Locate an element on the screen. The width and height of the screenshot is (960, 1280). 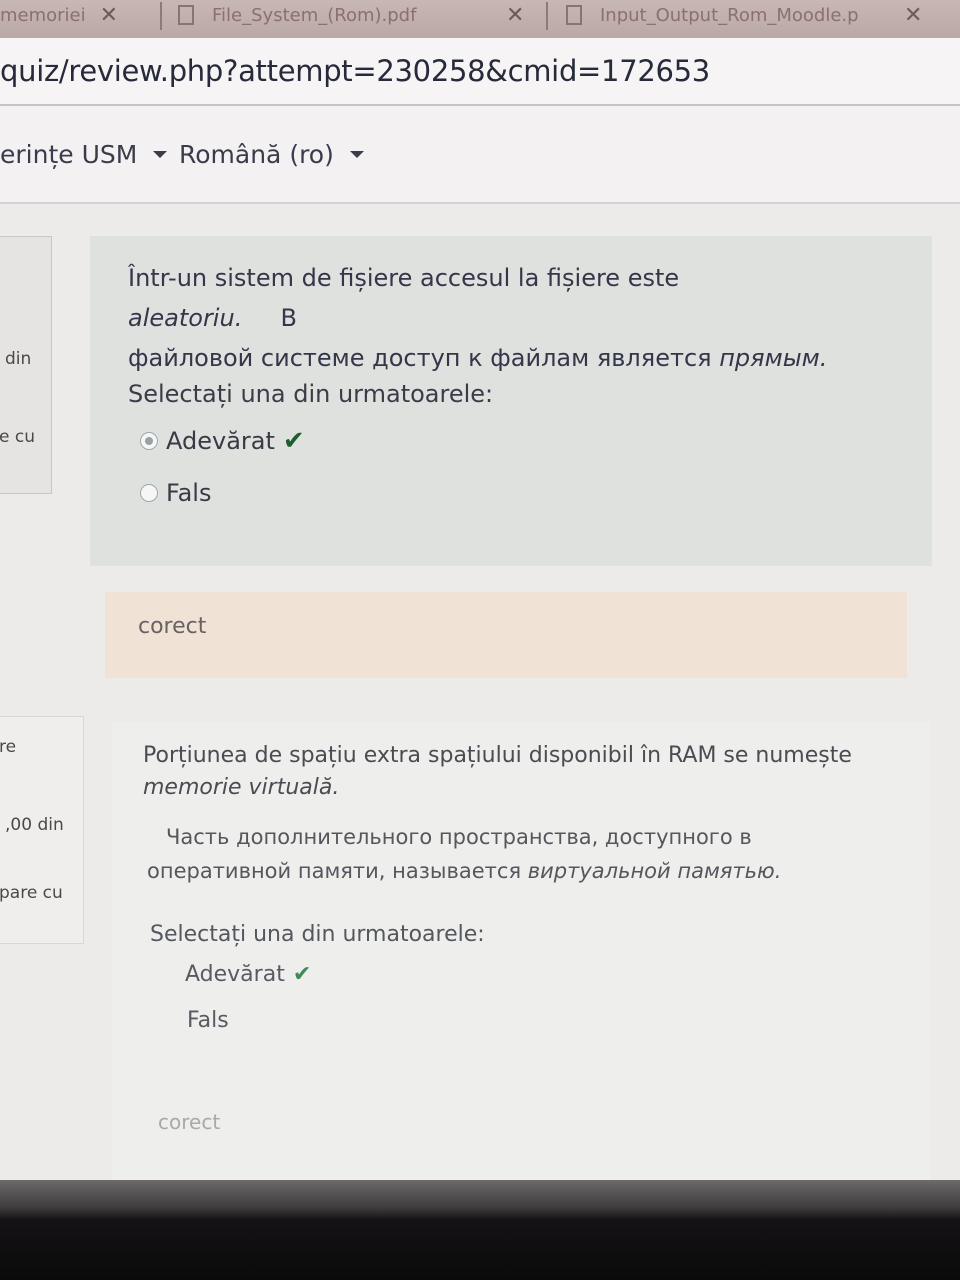
question-2-option-false: Fals is located at coordinates (208, 1020).